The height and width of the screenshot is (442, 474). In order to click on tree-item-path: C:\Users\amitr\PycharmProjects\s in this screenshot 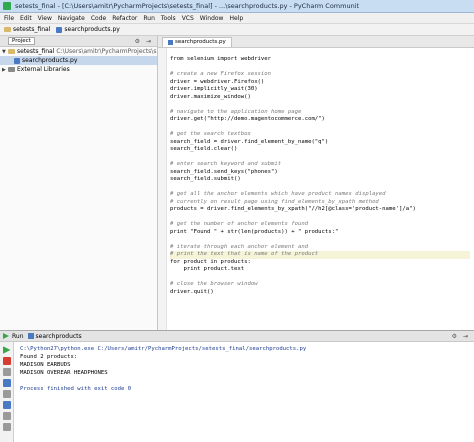, I will do `click(106, 51)`.